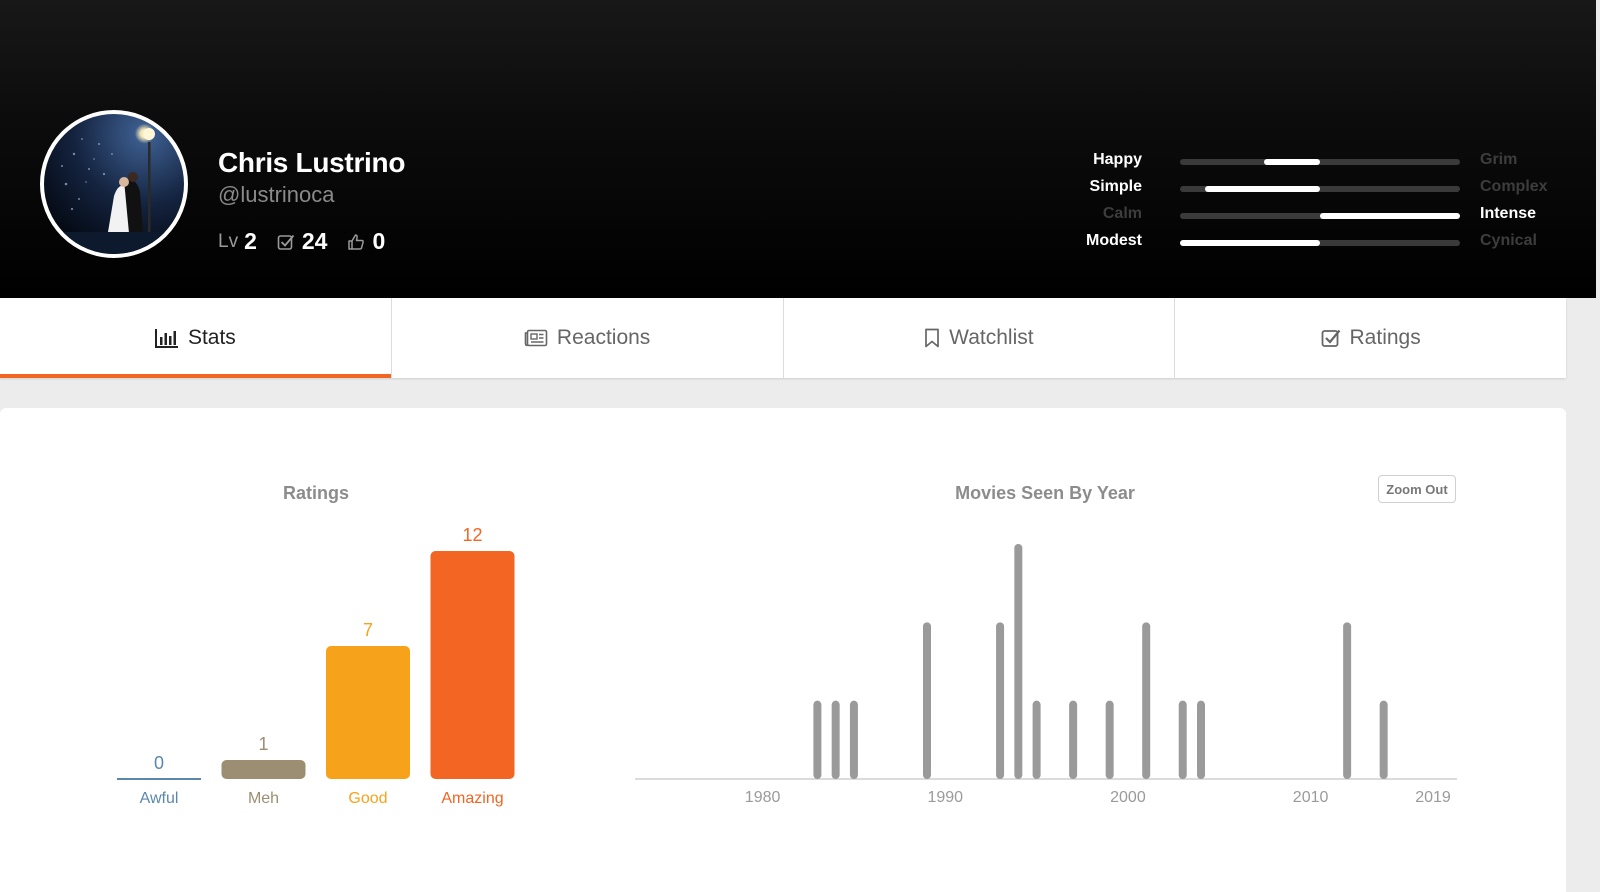 This screenshot has width=1600, height=892. What do you see at coordinates (763, 797) in the screenshot?
I see `year-tick-label: 1980` at bounding box center [763, 797].